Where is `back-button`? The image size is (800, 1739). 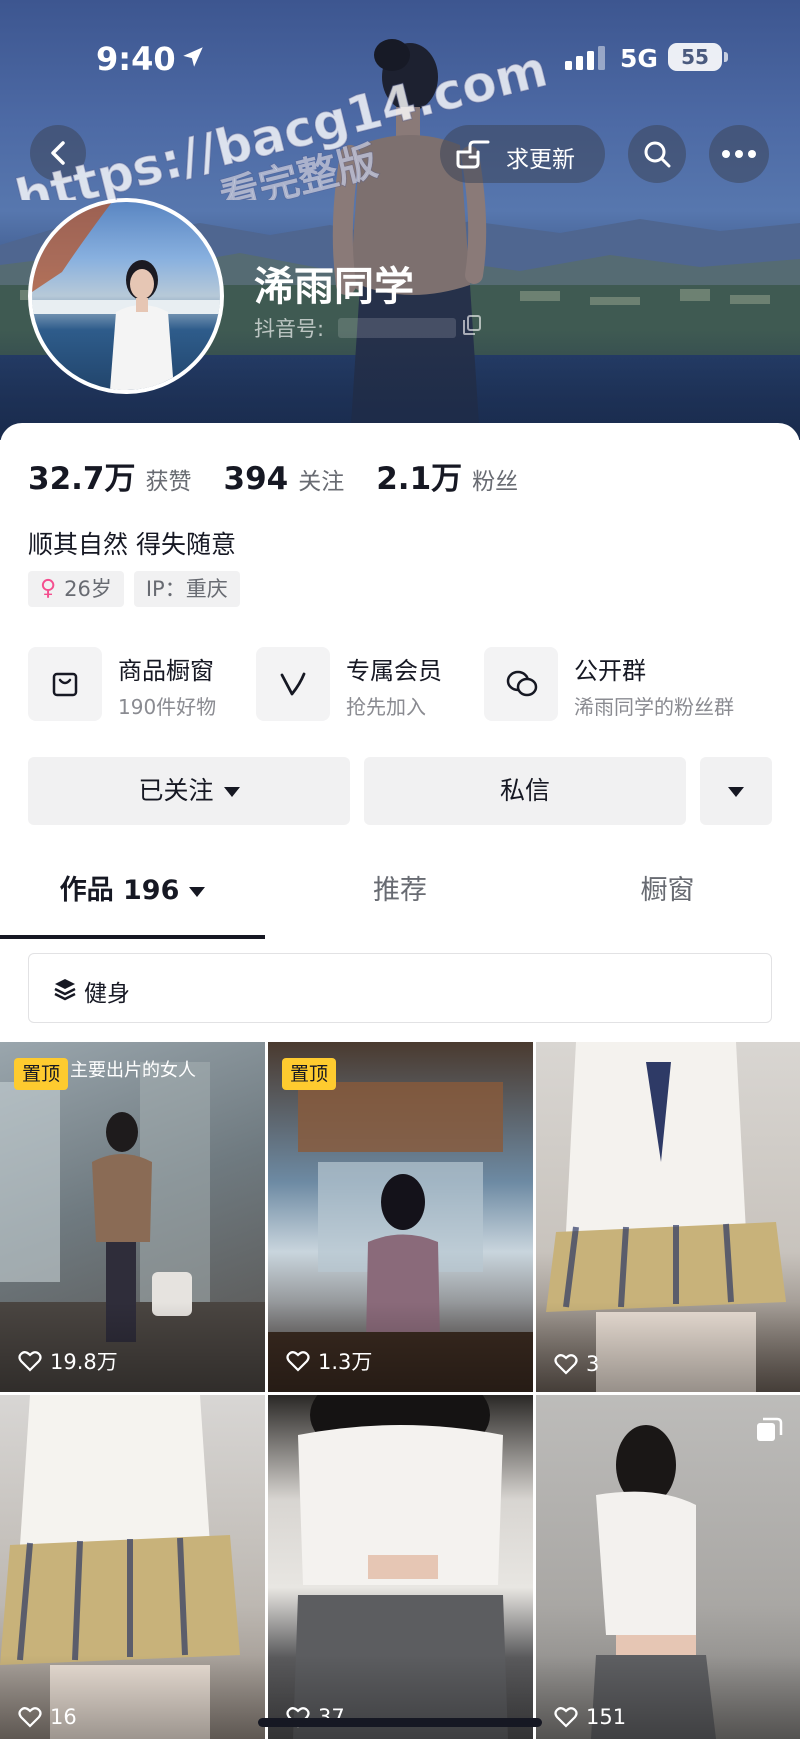
back-button is located at coordinates (58, 153).